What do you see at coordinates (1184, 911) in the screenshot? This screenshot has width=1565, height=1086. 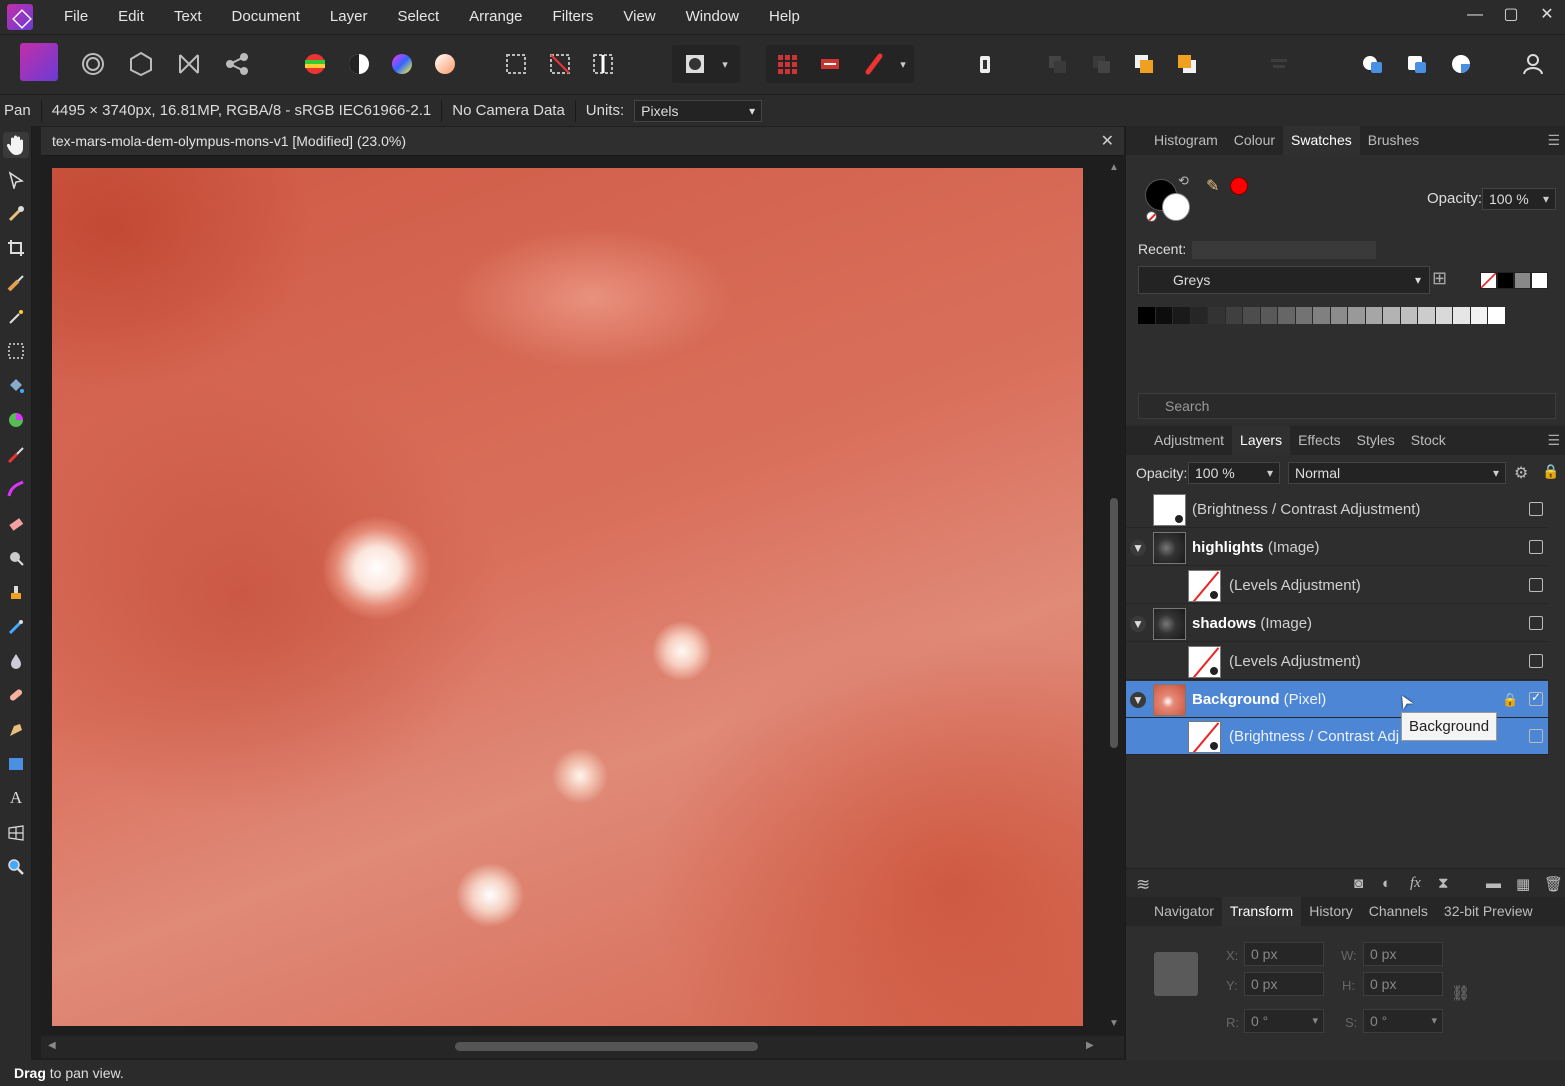 I see `tab-navigator: Navigator` at bounding box center [1184, 911].